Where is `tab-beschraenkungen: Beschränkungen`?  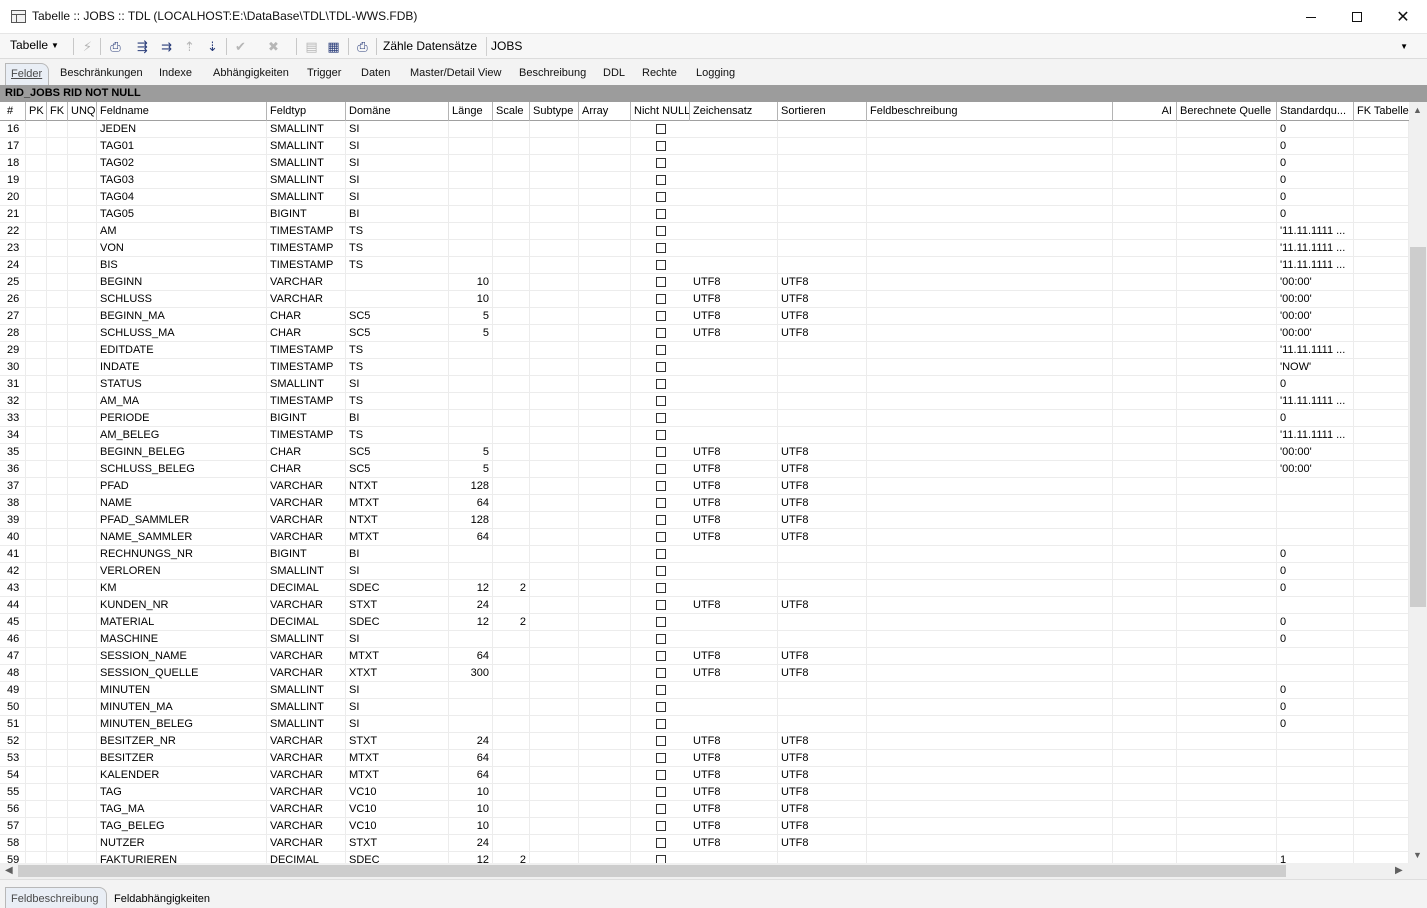
tab-beschraenkungen: Beschränkungen is located at coordinates (101, 73).